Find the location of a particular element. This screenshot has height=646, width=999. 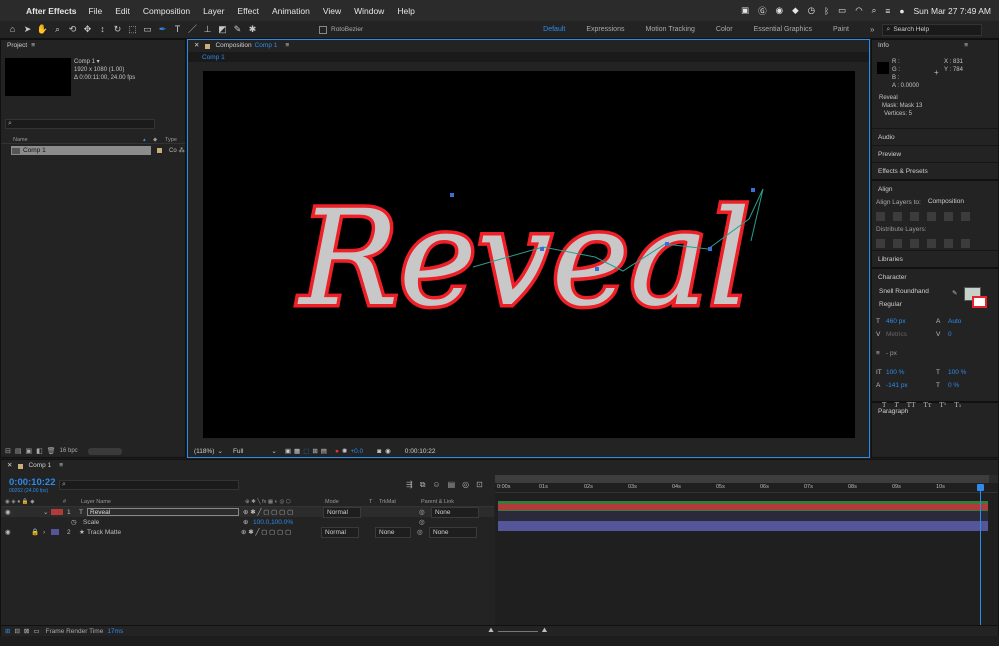

layer-name-field: Reveal is located at coordinates (163, 512).